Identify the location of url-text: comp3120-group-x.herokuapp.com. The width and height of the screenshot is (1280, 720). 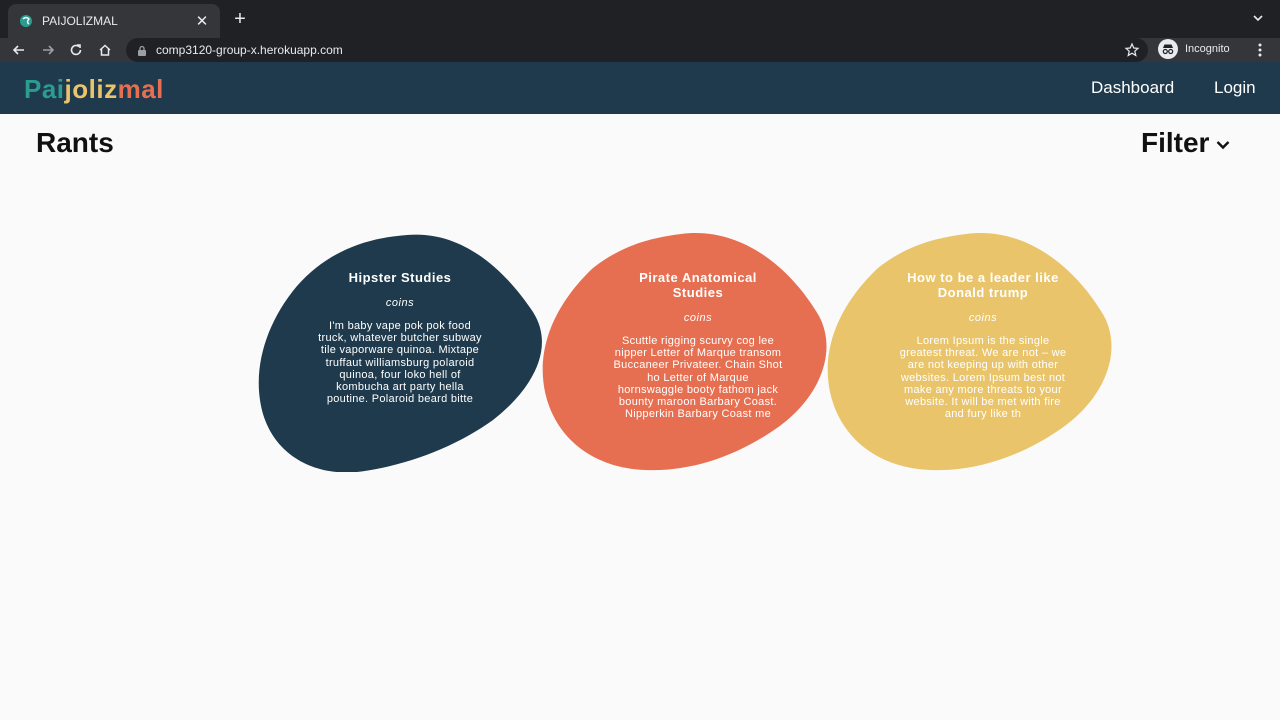
(249, 50).